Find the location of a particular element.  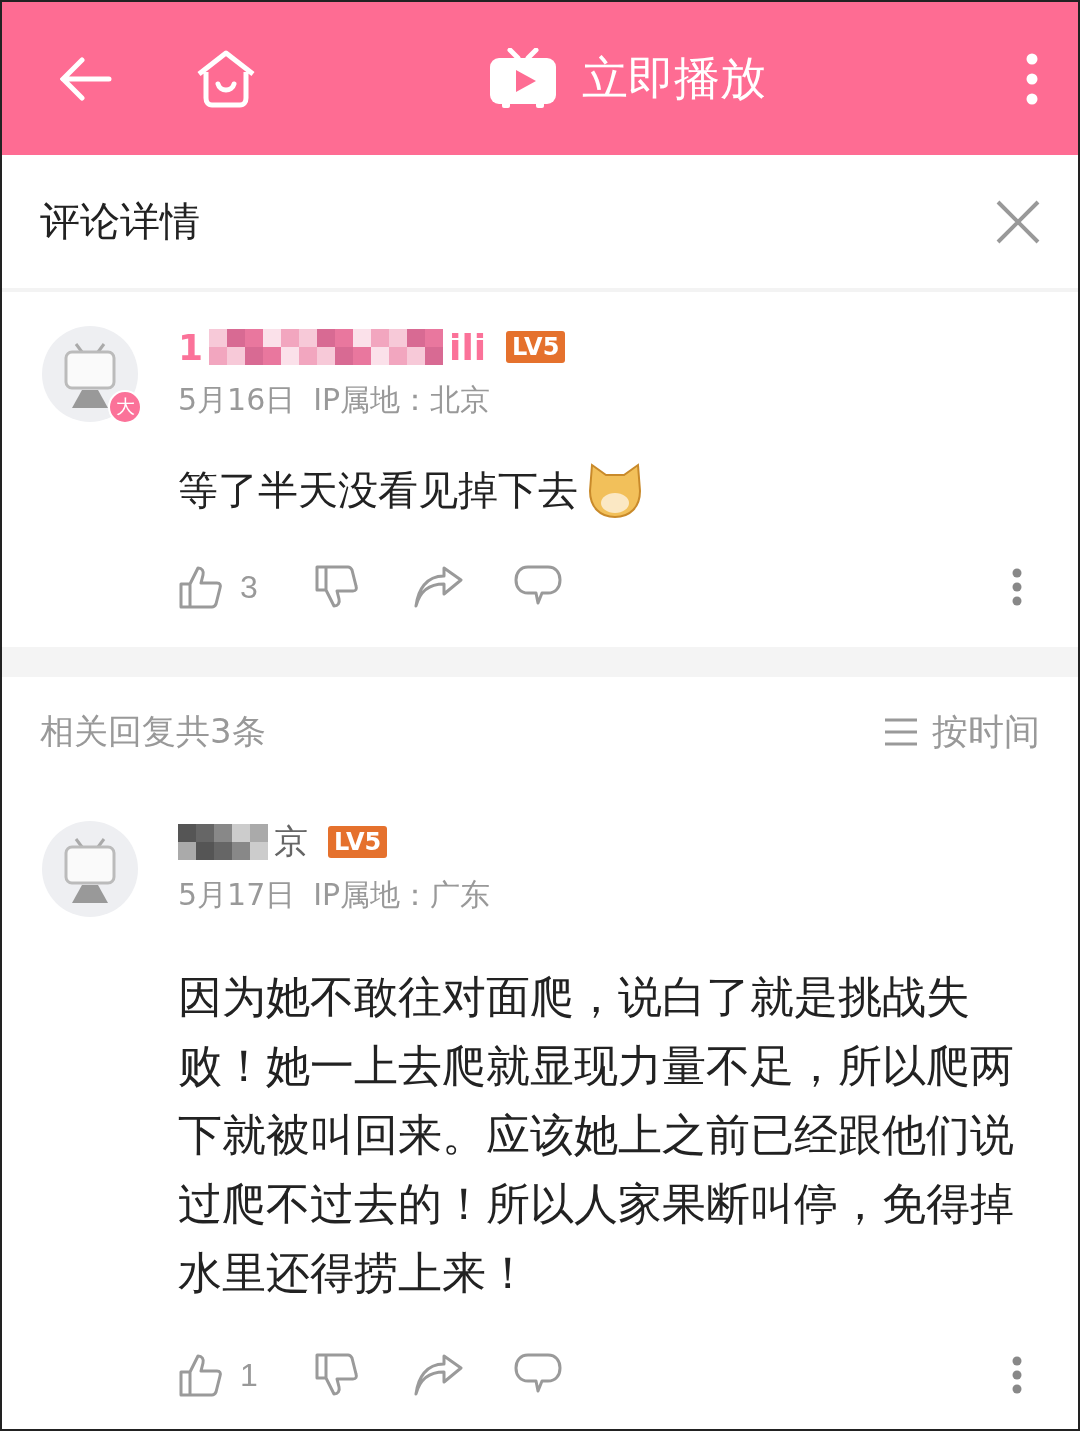

like-button: 3 is located at coordinates (218, 587).